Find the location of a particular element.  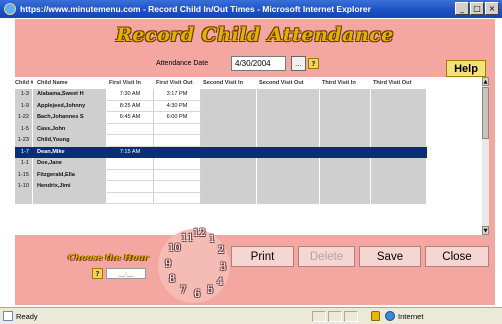

grid-scrollbar: ▲ ▼ is located at coordinates (485, 156).